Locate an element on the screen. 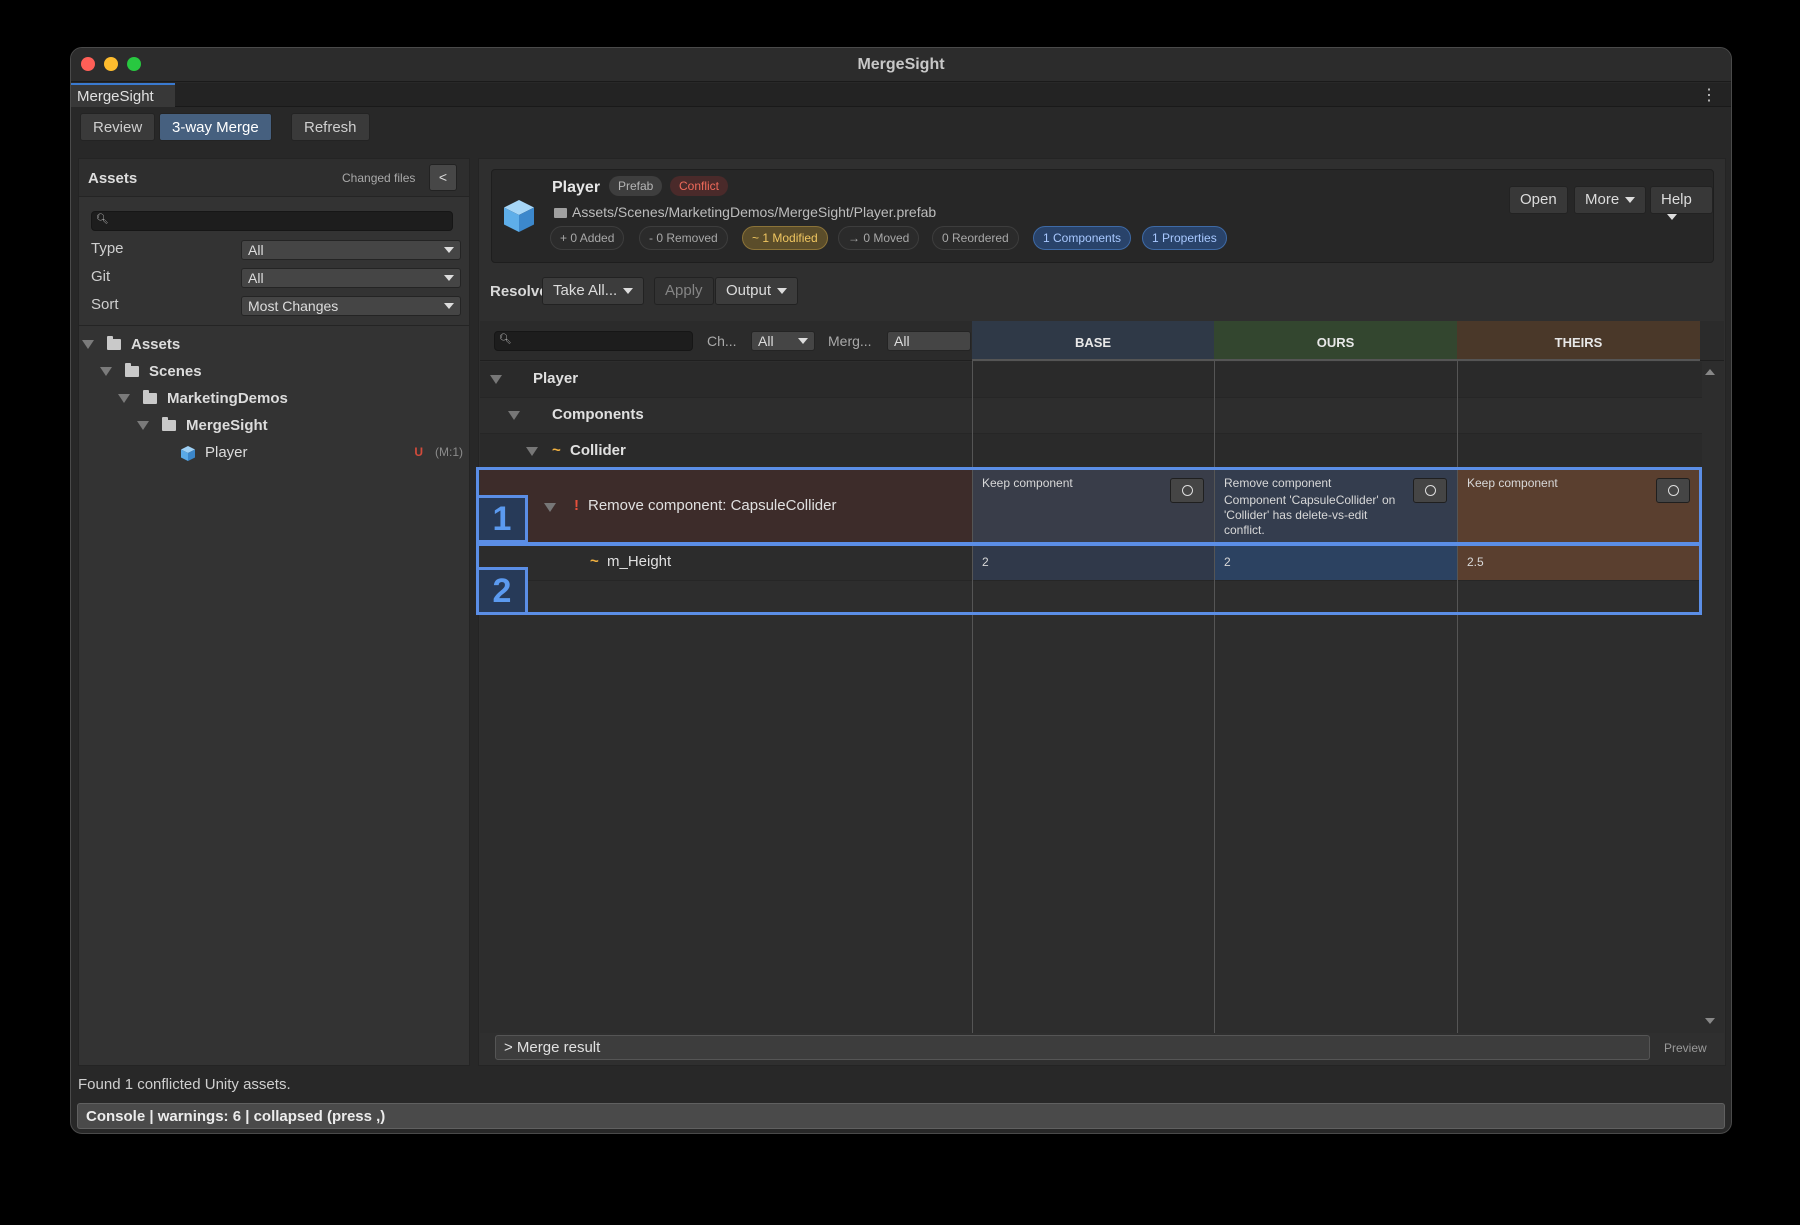 The width and height of the screenshot is (1800, 1225). untracked-badge: U is located at coordinates (418, 452).